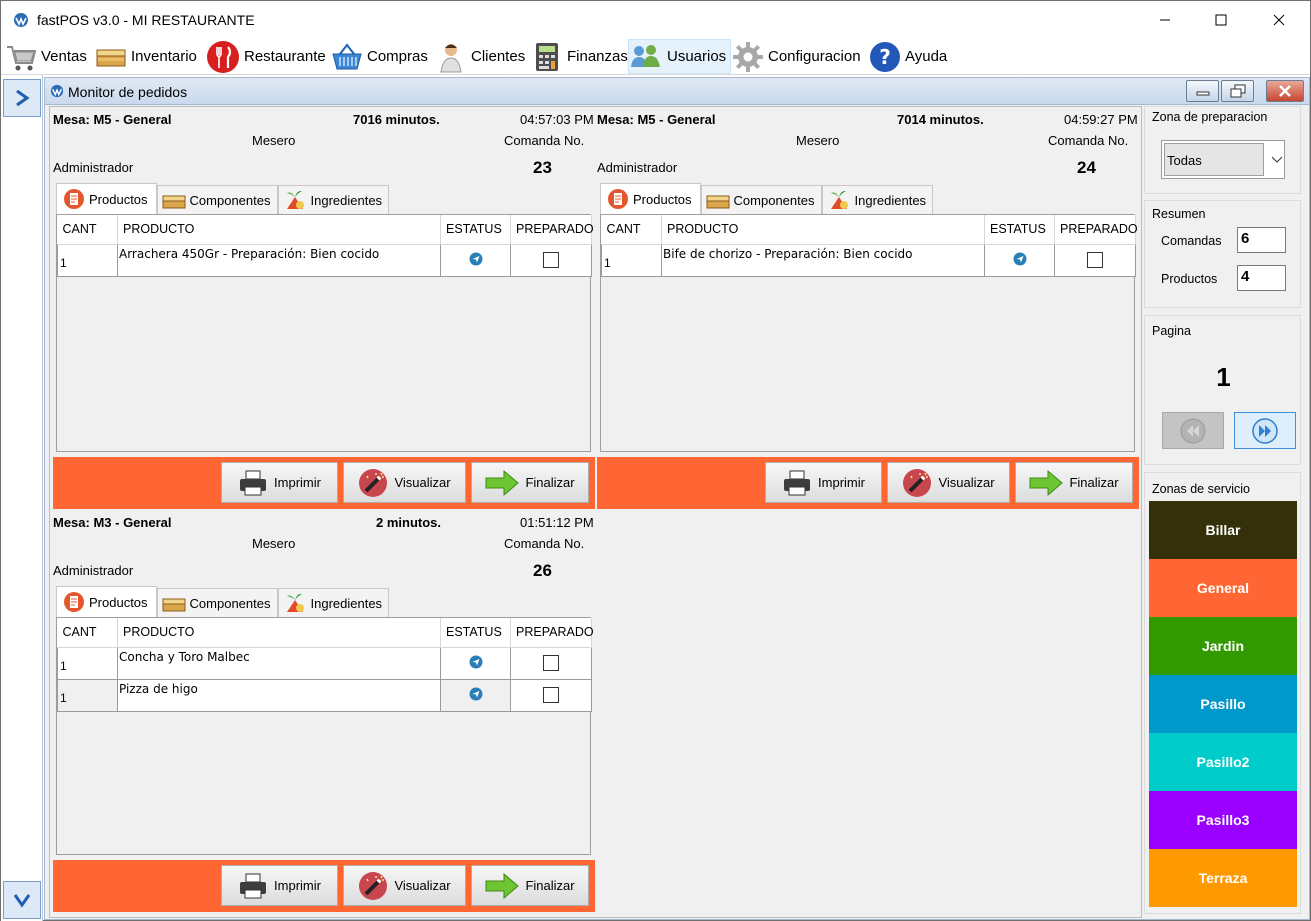  Describe the element at coordinates (22, 98) in the screenshot. I see `expand-button` at that location.